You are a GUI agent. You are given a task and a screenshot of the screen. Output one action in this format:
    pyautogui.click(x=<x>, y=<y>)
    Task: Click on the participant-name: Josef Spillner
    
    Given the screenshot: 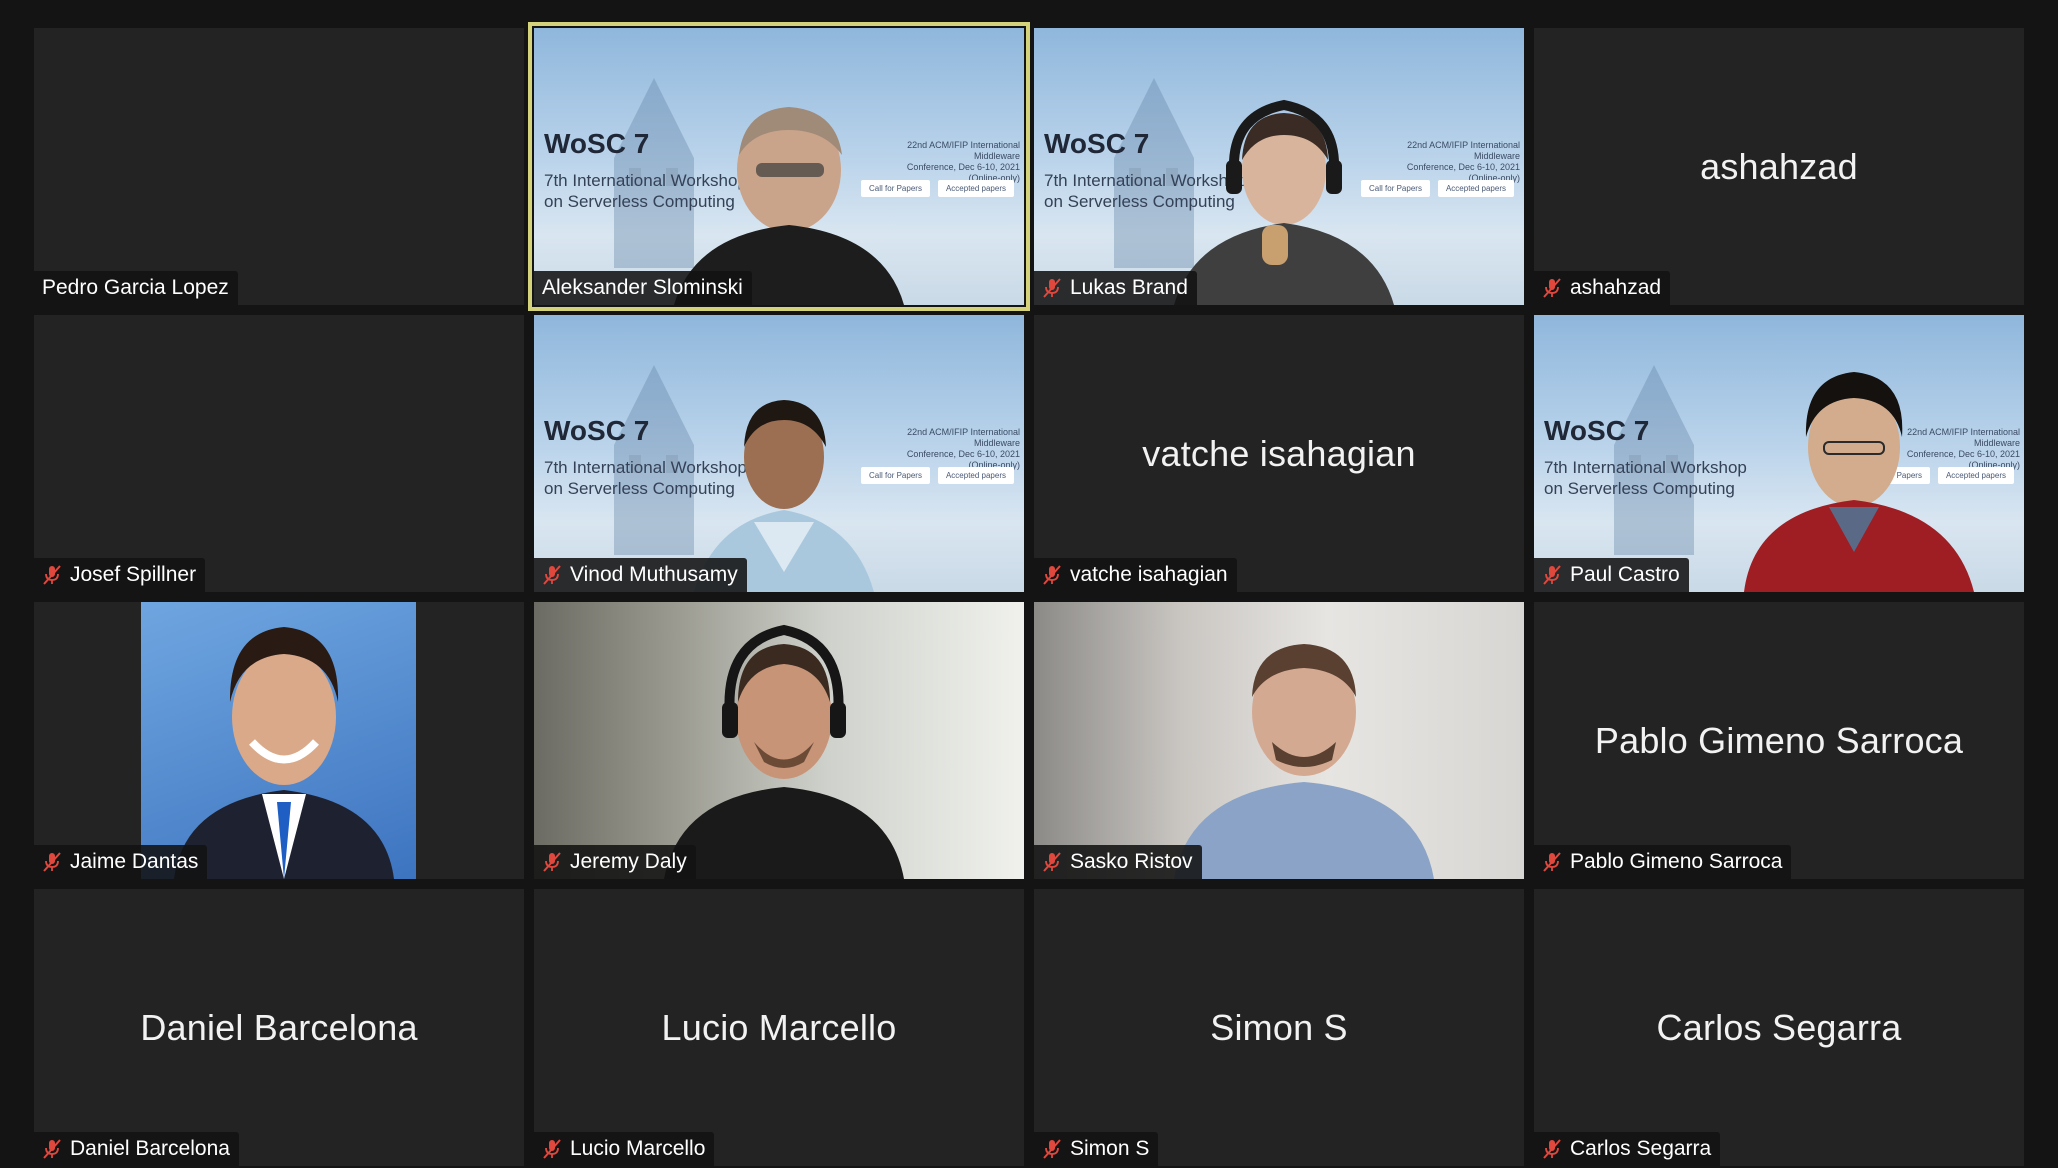 What is the action you would take?
    pyautogui.click(x=133, y=574)
    